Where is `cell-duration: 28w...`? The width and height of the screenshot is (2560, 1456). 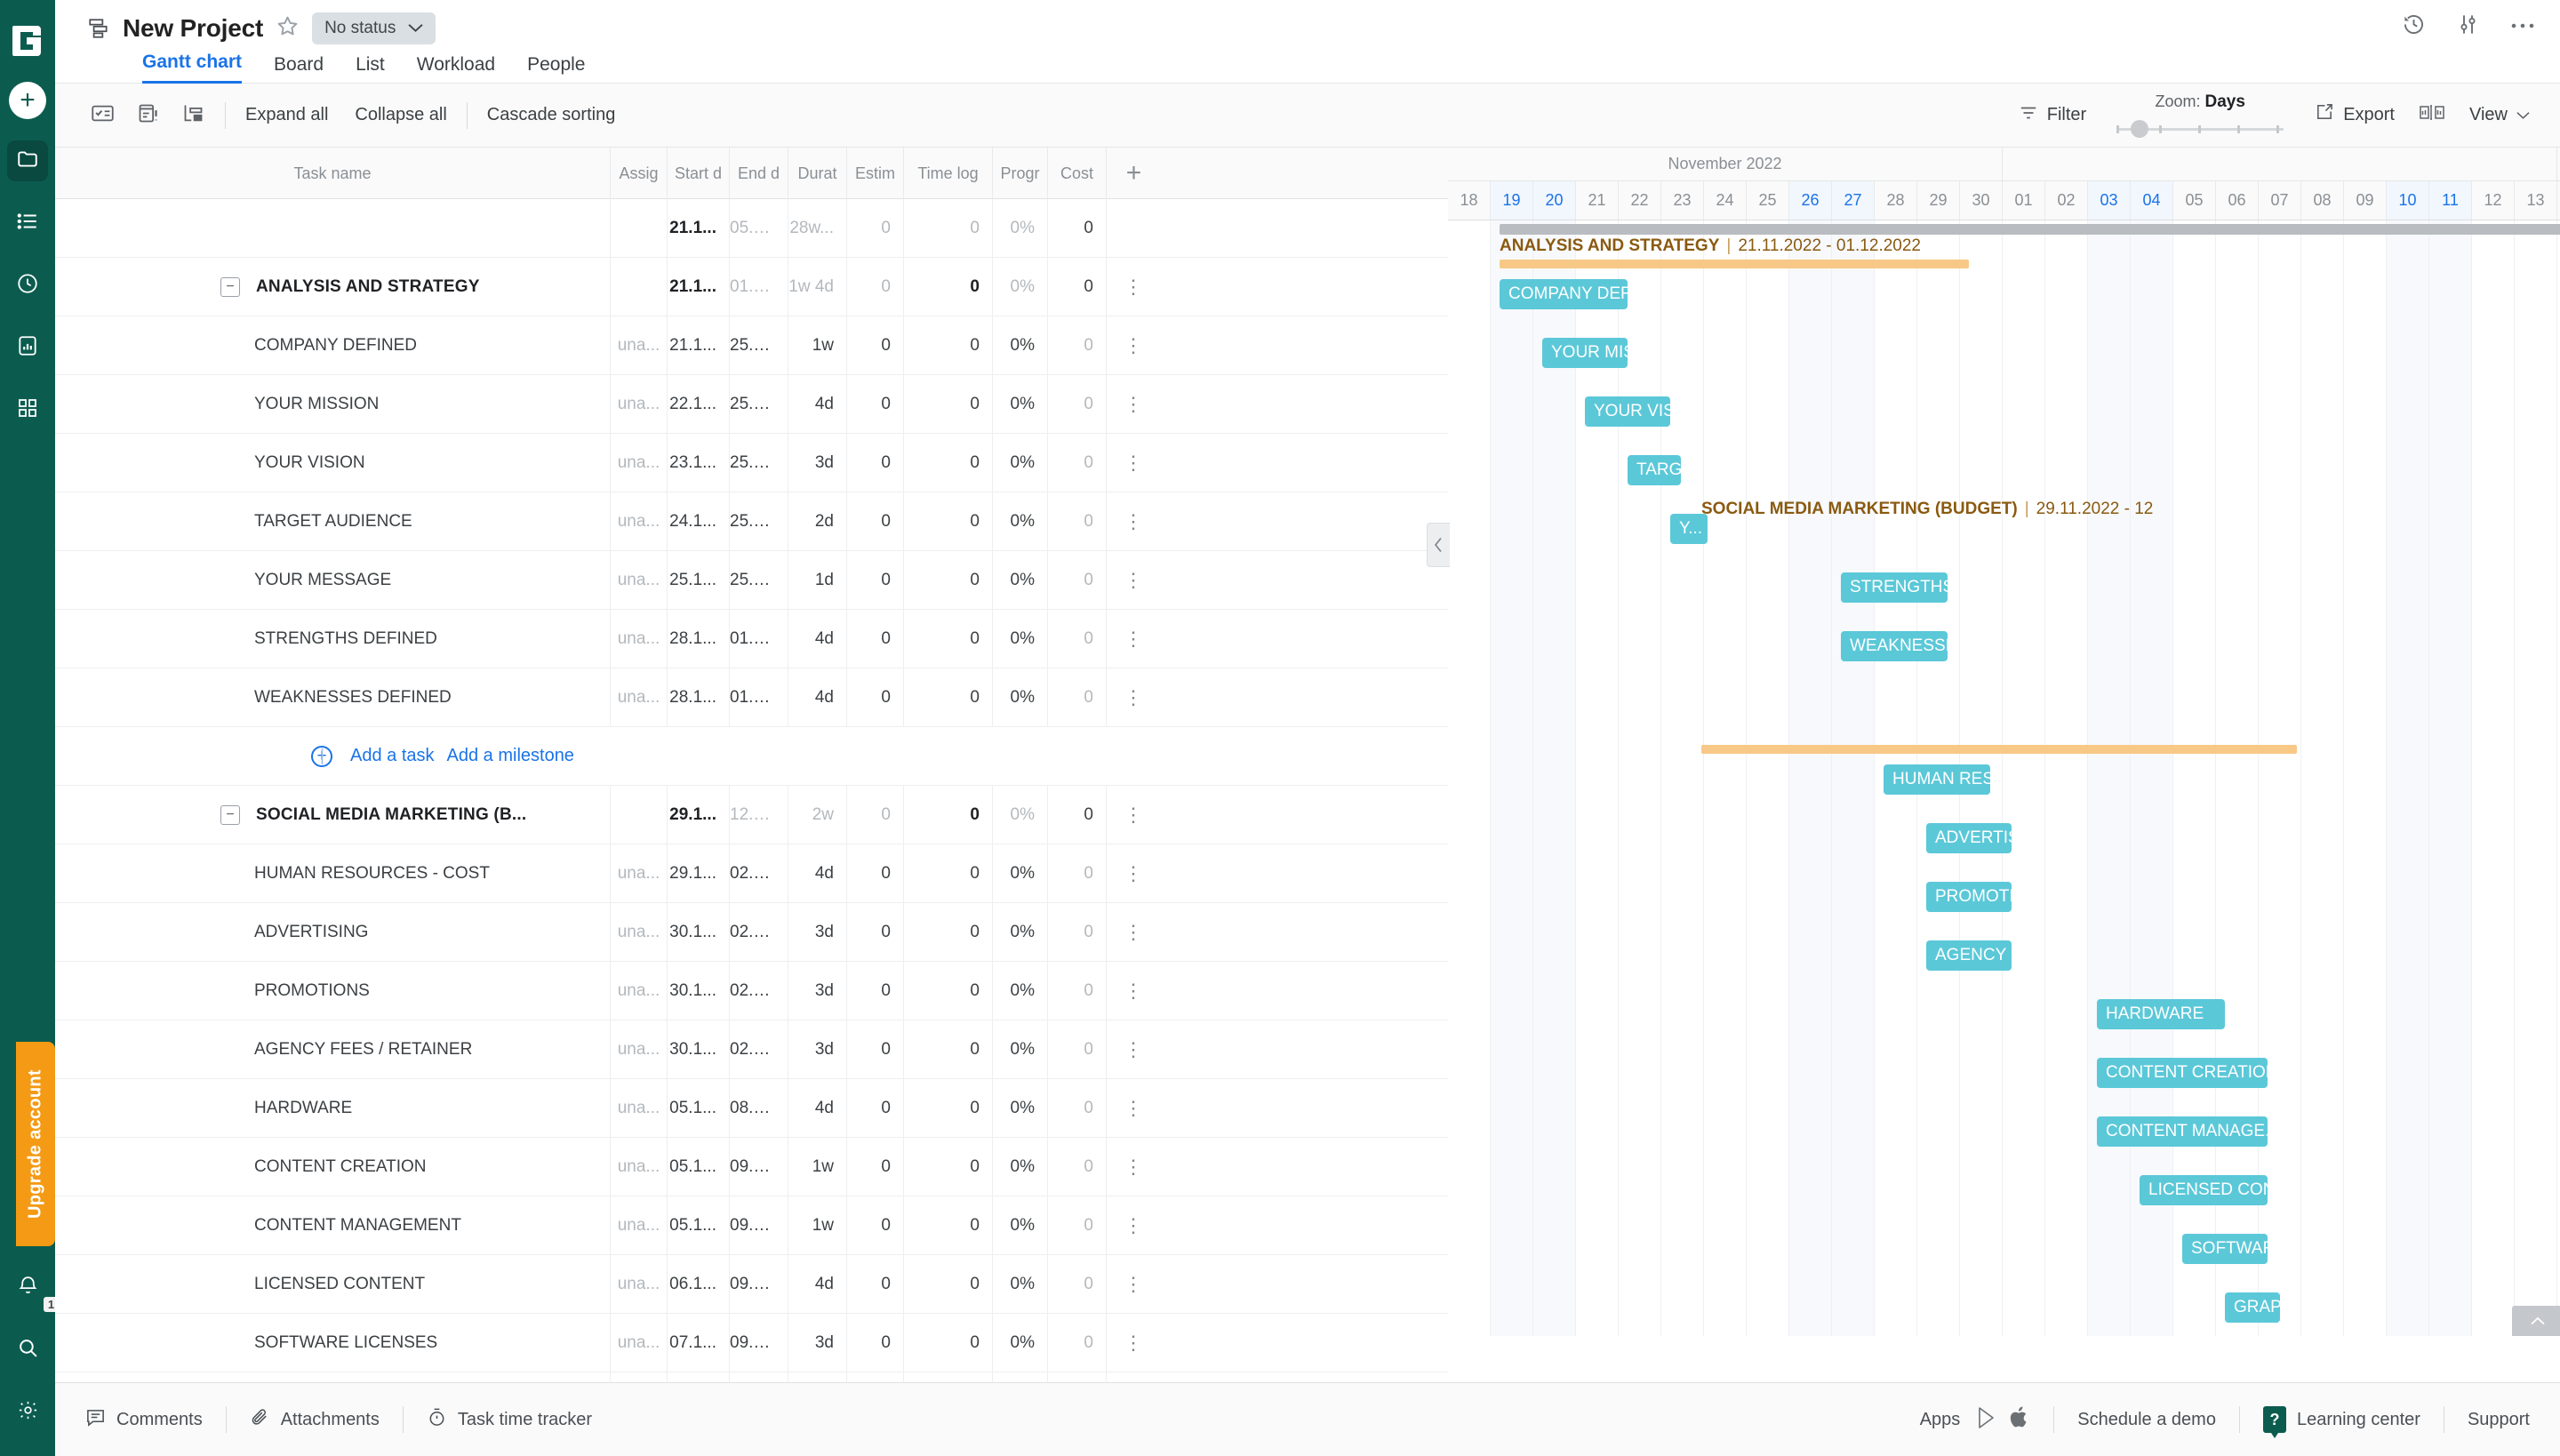
cell-duration: 28w... is located at coordinates (817, 228).